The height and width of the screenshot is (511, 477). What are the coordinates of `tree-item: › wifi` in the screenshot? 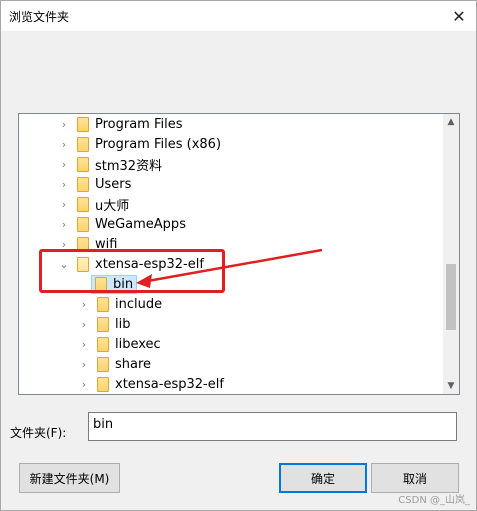 It's located at (87, 244).